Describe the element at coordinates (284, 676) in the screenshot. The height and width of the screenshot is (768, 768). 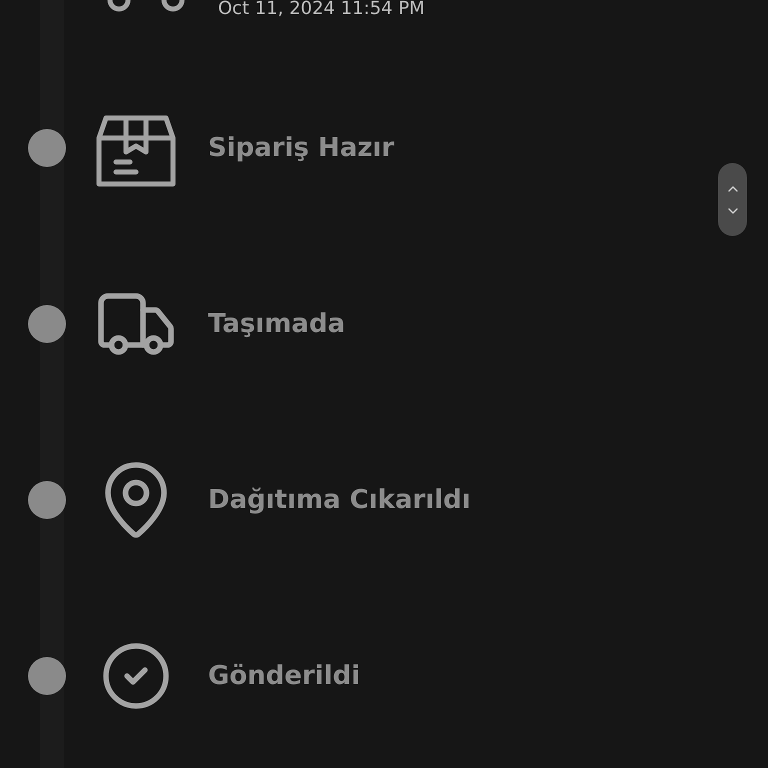
I see `step-label: Gönderildi` at that location.